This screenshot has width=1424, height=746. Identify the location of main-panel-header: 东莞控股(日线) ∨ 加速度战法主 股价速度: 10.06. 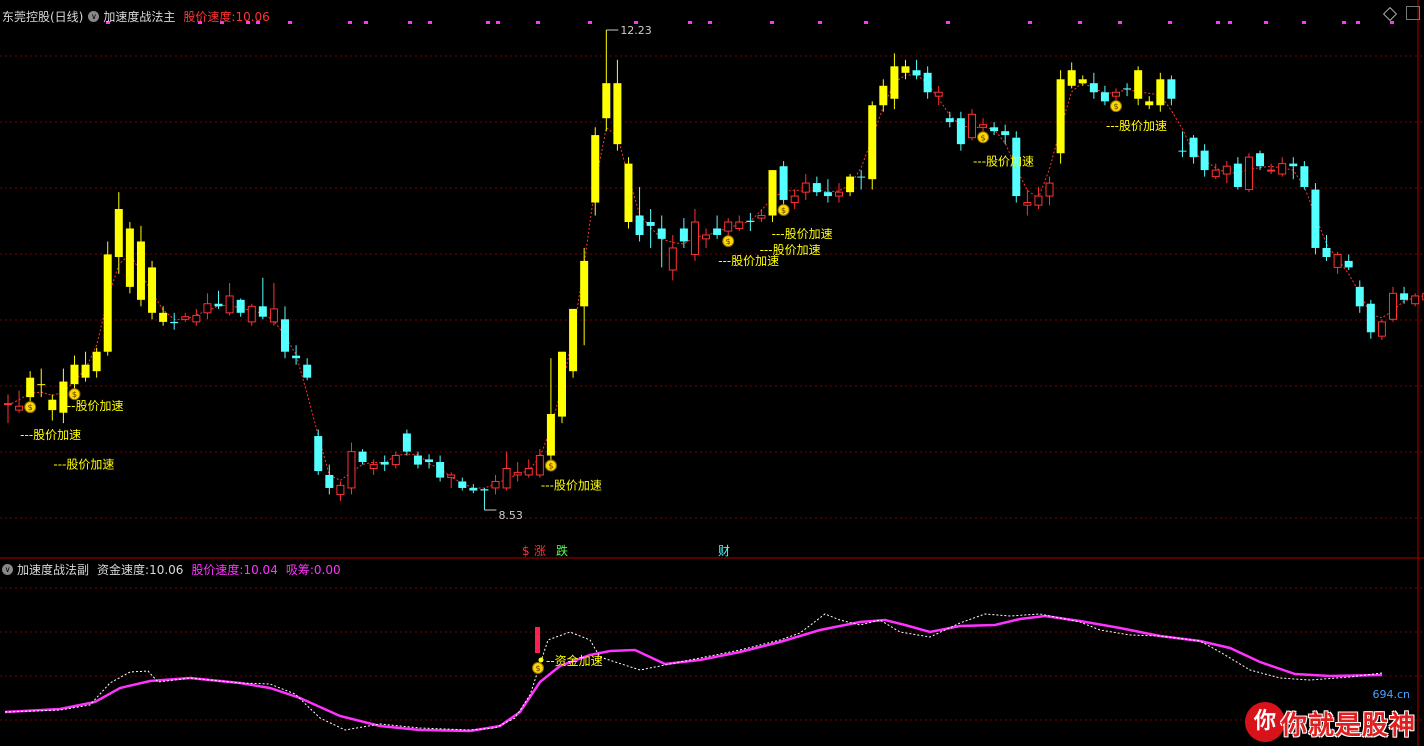
(136, 16).